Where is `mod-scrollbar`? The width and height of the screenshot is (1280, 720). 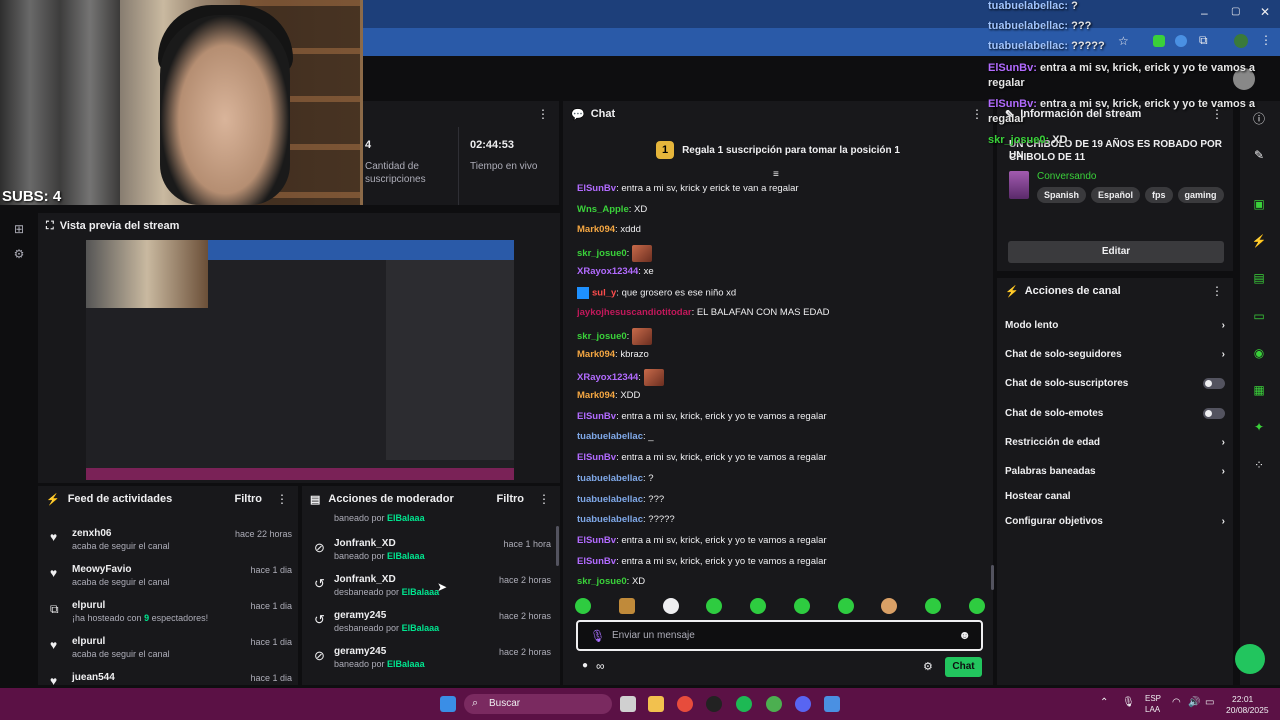 mod-scrollbar is located at coordinates (557, 546).